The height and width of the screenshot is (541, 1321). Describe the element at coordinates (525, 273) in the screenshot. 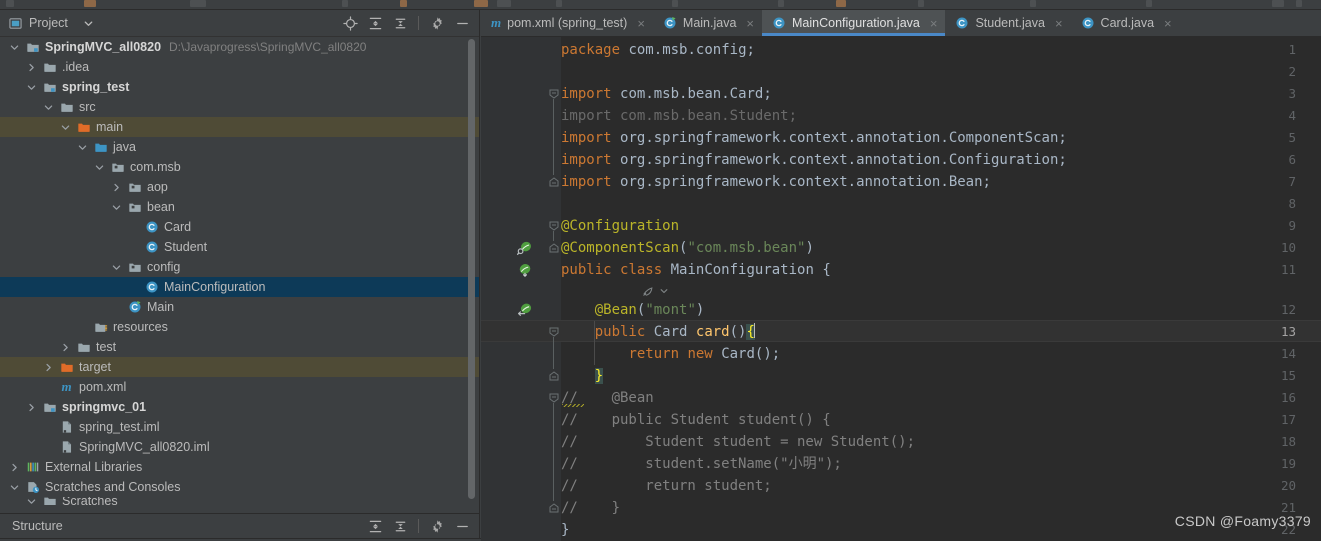

I see `spring-bean-icon` at that location.